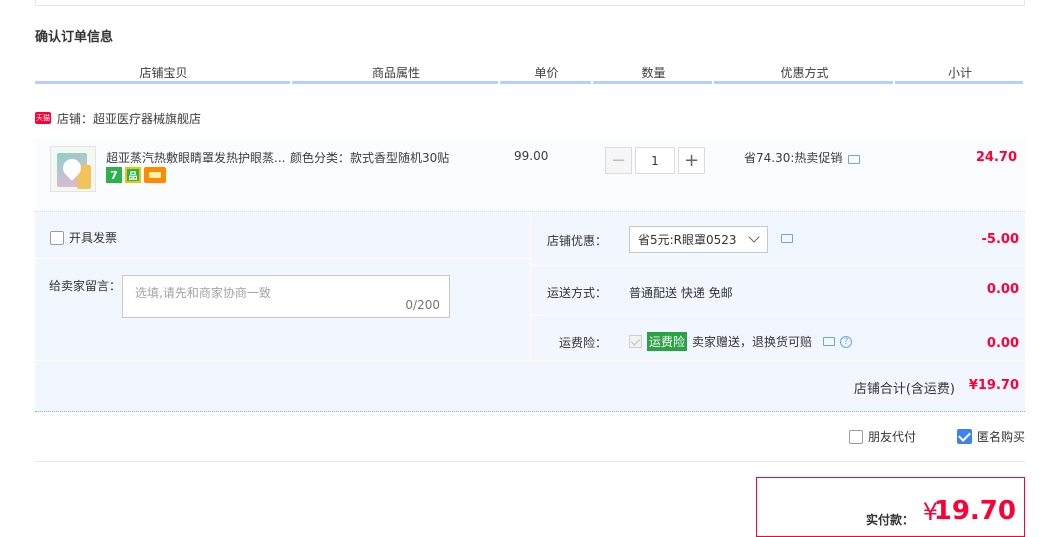 The image size is (1051, 537). What do you see at coordinates (531, 156) in the screenshot?
I see `unit-price: 99.00` at bounding box center [531, 156].